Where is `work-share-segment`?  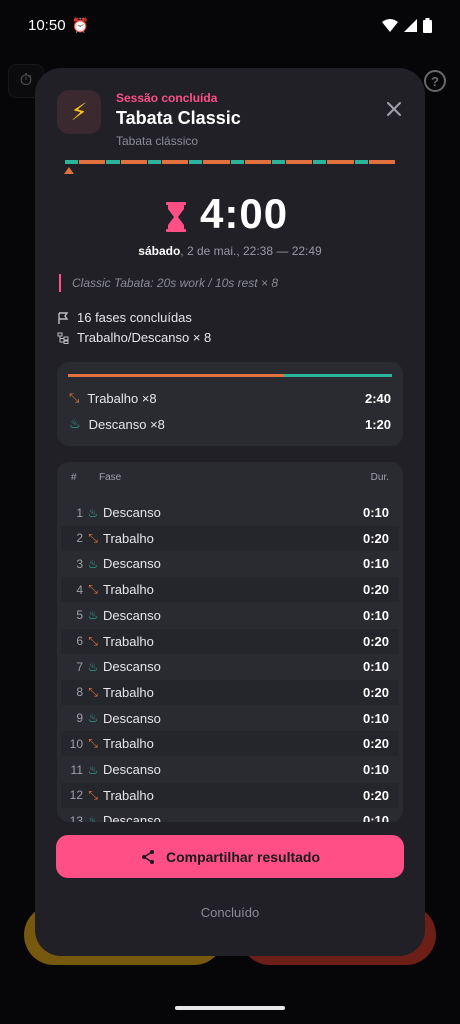
work-share-segment is located at coordinates (176, 375).